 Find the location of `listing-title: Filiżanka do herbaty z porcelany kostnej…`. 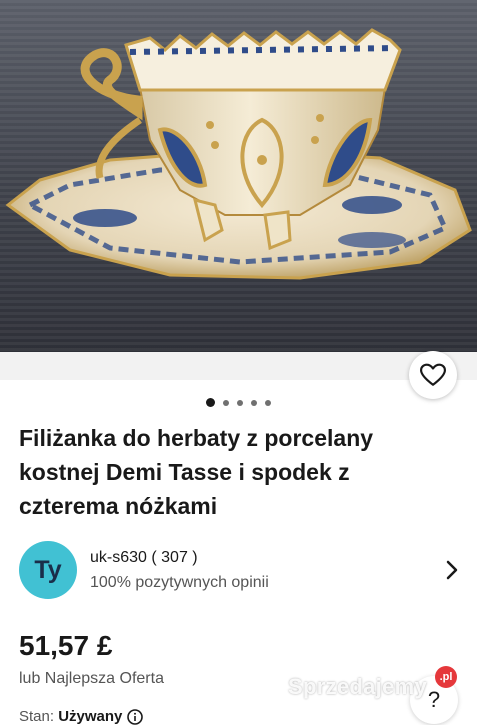

listing-title: Filiżanka do herbaty z porcelany kostnej… is located at coordinates (196, 472).